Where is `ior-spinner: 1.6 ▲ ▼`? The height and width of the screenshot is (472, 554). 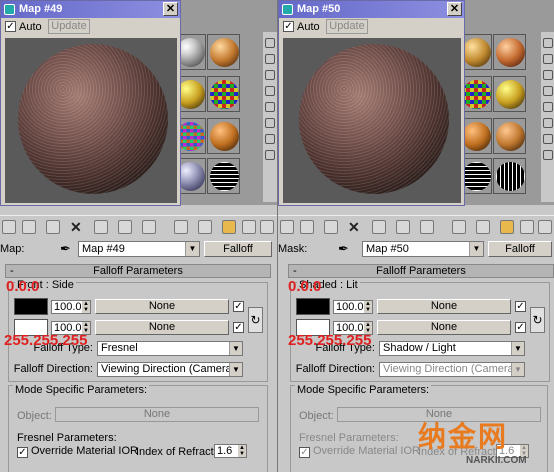
ior-spinner: 1.6 ▲ ▼ is located at coordinates (230, 451).